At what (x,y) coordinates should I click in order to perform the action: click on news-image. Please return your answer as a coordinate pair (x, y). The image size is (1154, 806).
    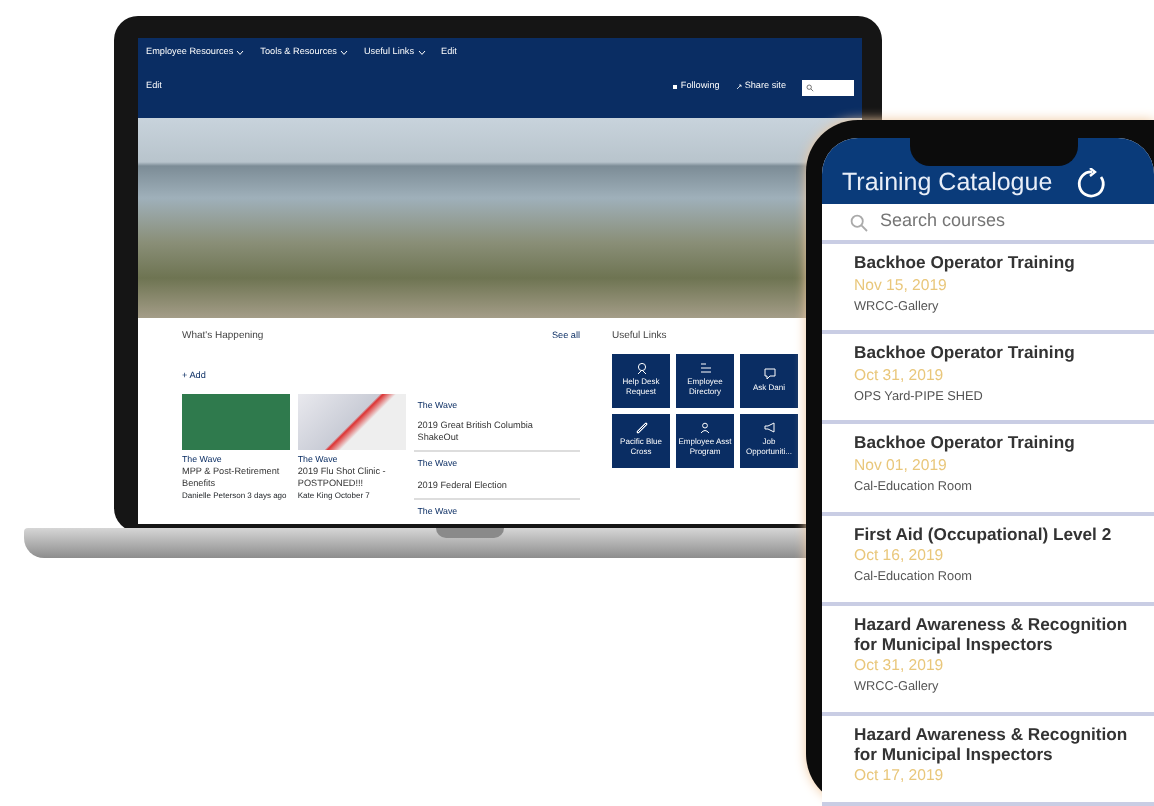
    Looking at the image, I should click on (236, 421).